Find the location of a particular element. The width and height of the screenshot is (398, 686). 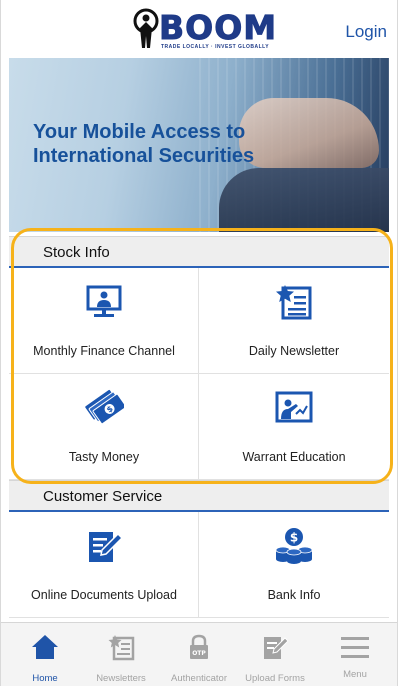

login-link: Login is located at coordinates (366, 32).